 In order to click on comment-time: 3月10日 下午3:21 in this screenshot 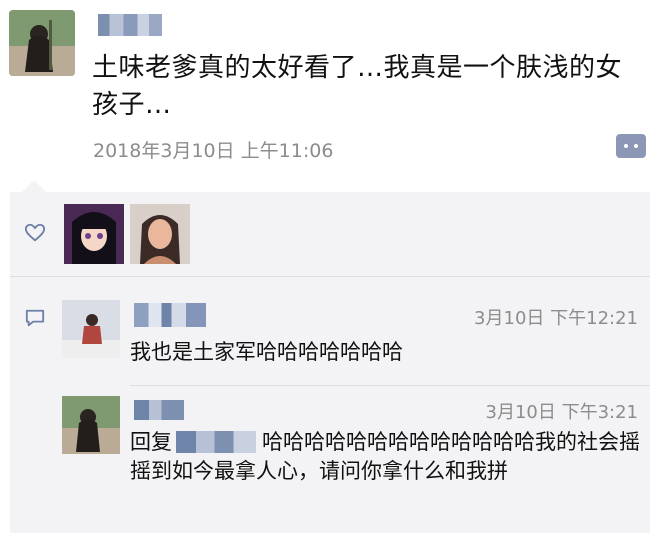, I will do `click(562, 412)`.